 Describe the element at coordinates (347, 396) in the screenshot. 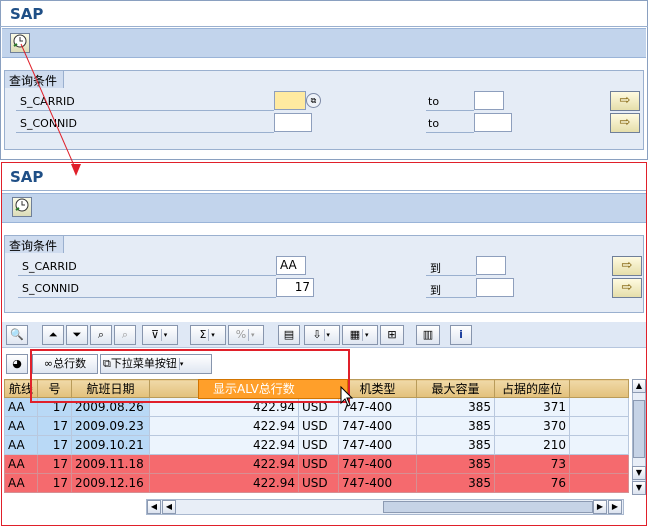

I see `mouse-cursor-icon` at that location.